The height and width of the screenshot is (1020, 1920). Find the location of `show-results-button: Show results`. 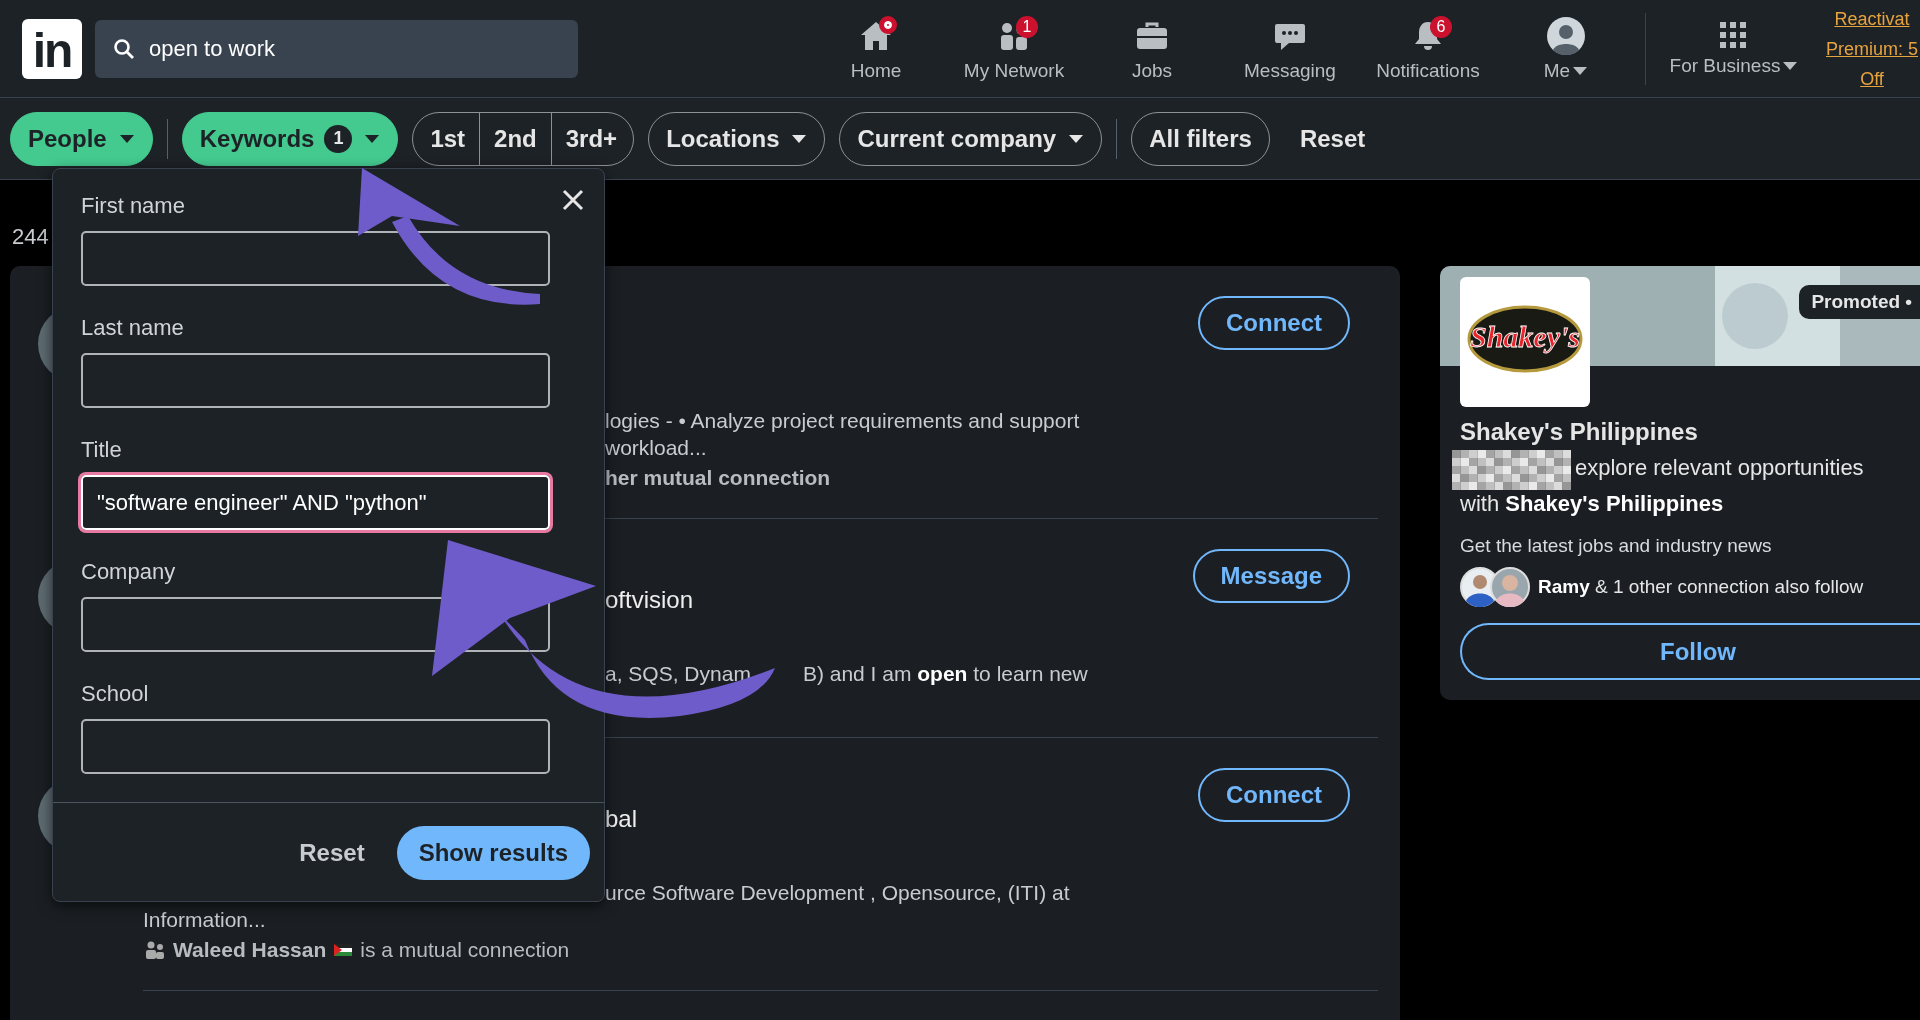

show-results-button: Show results is located at coordinates (493, 852).